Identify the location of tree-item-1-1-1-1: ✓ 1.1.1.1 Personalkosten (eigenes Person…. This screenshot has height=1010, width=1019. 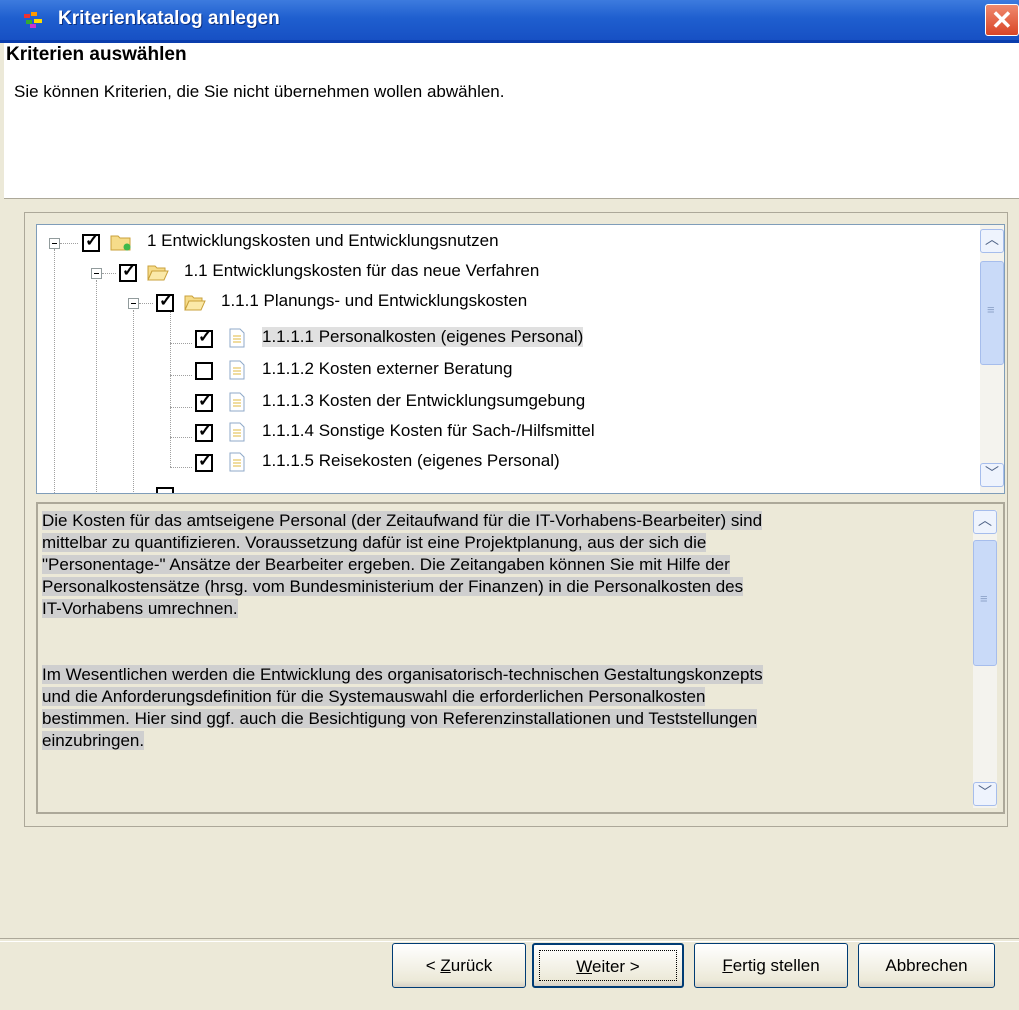
(502, 340).